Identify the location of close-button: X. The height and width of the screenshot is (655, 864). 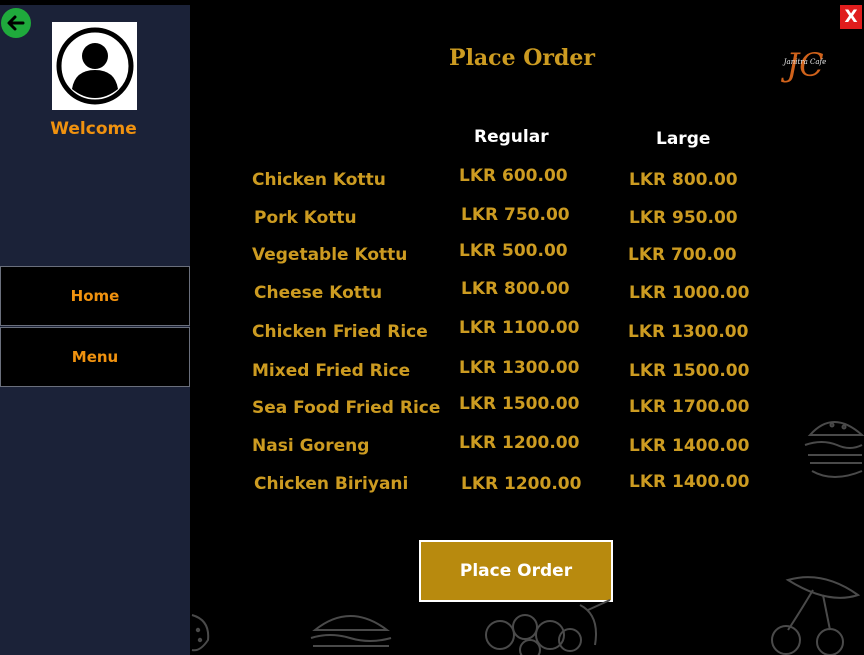
(851, 17).